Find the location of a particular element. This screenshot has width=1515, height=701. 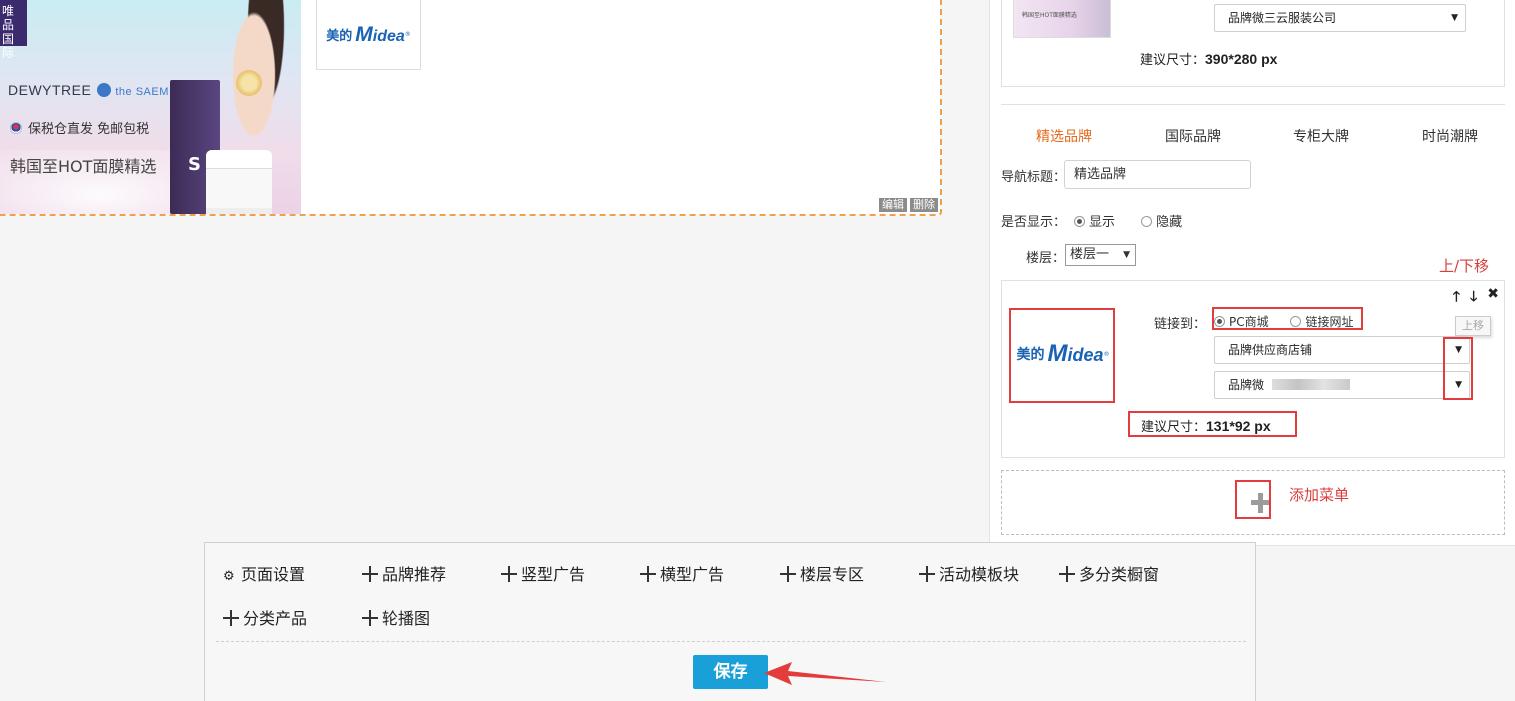

gear-icon: ⚙ is located at coordinates (229, 576).